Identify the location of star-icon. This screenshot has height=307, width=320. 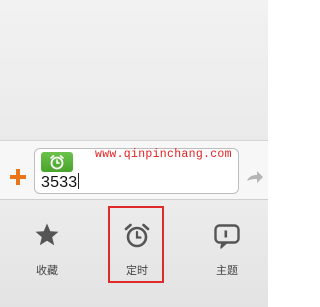
(47, 234).